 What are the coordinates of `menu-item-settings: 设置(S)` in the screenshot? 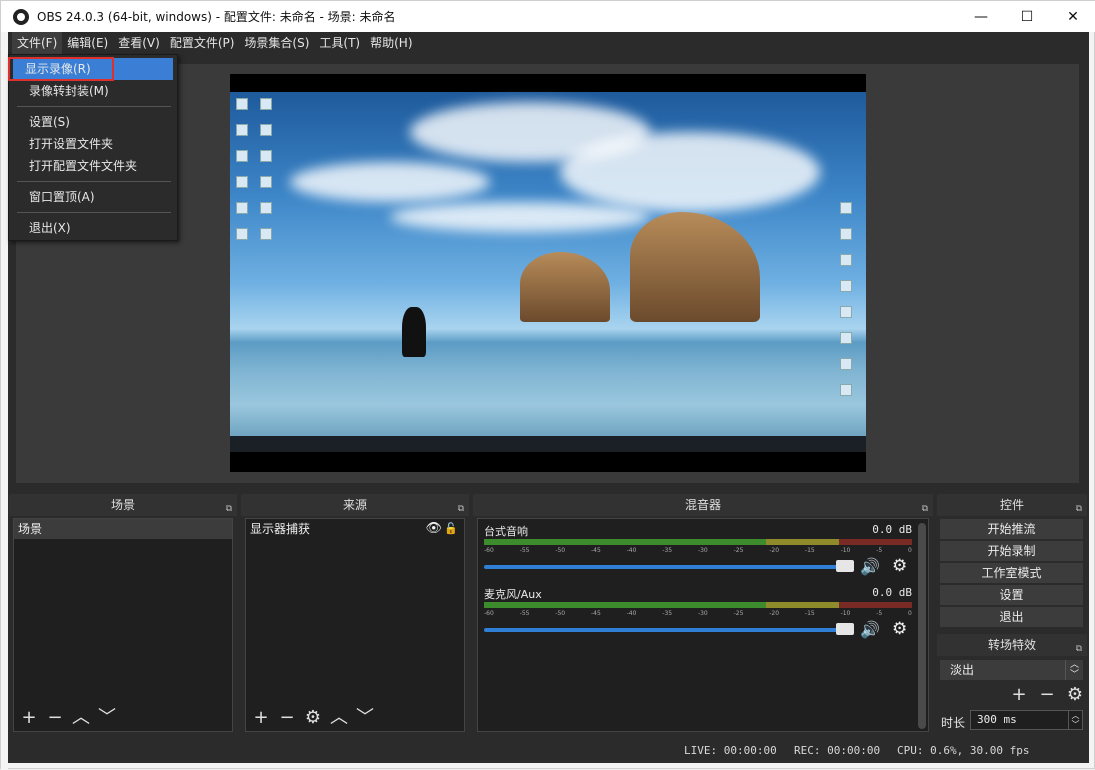 It's located at (93, 122).